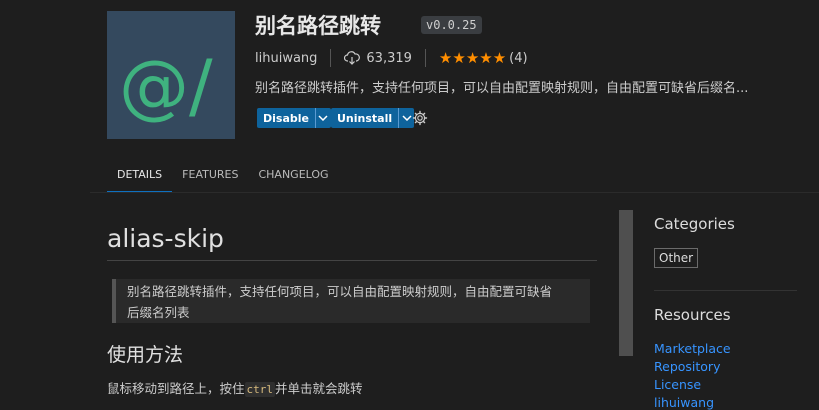 The height and width of the screenshot is (410, 819). I want to click on extension-logo: @/, so click(171, 75).